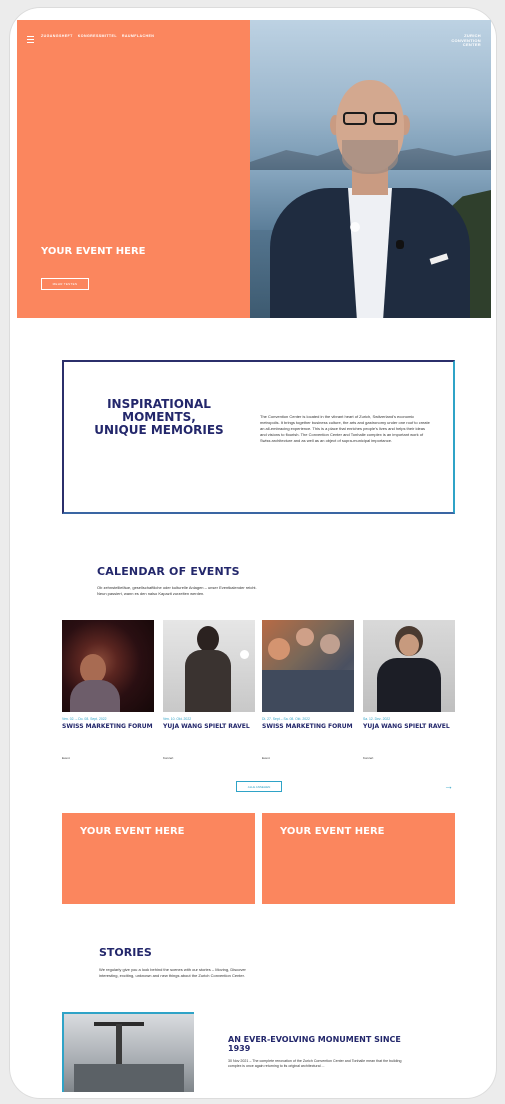  What do you see at coordinates (355, 227) in the screenshot?
I see `play-icon` at bounding box center [355, 227].